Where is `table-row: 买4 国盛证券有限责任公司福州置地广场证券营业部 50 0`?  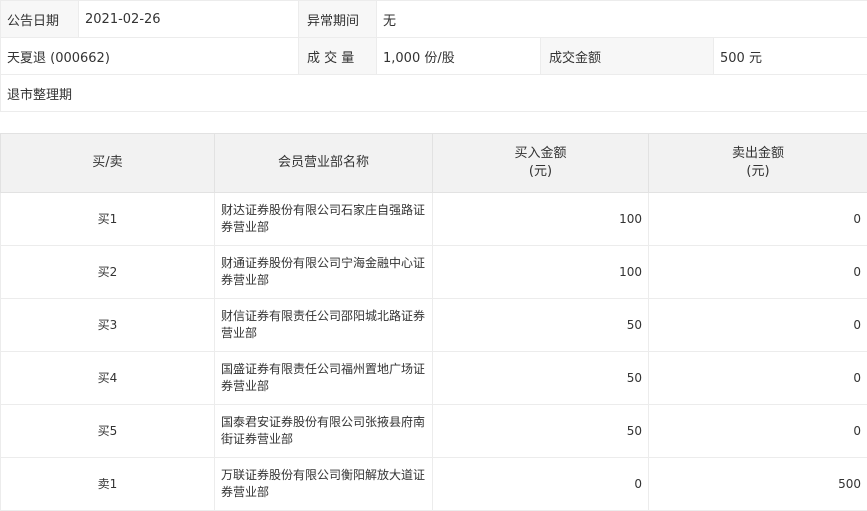
table-row: 买4 国盛证券有限责任公司福州置地广场证券营业部 50 0 is located at coordinates (434, 378).